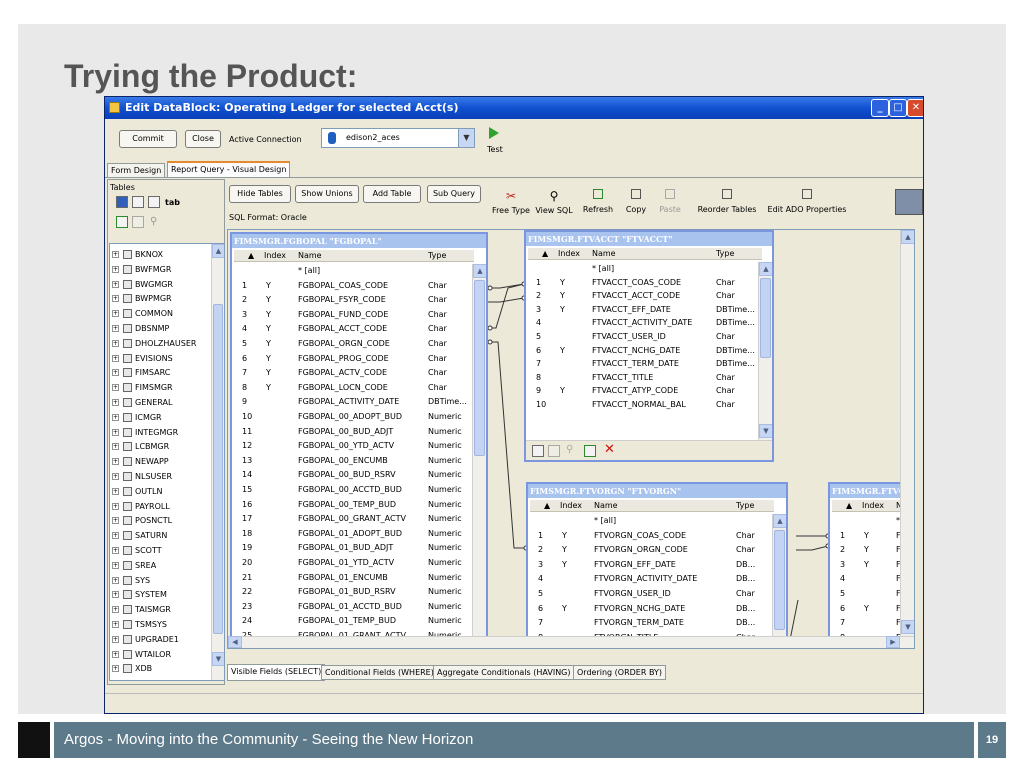 The image size is (1024, 768). Describe the element at coordinates (494, 133) in the screenshot. I see `test-run-icon` at that location.